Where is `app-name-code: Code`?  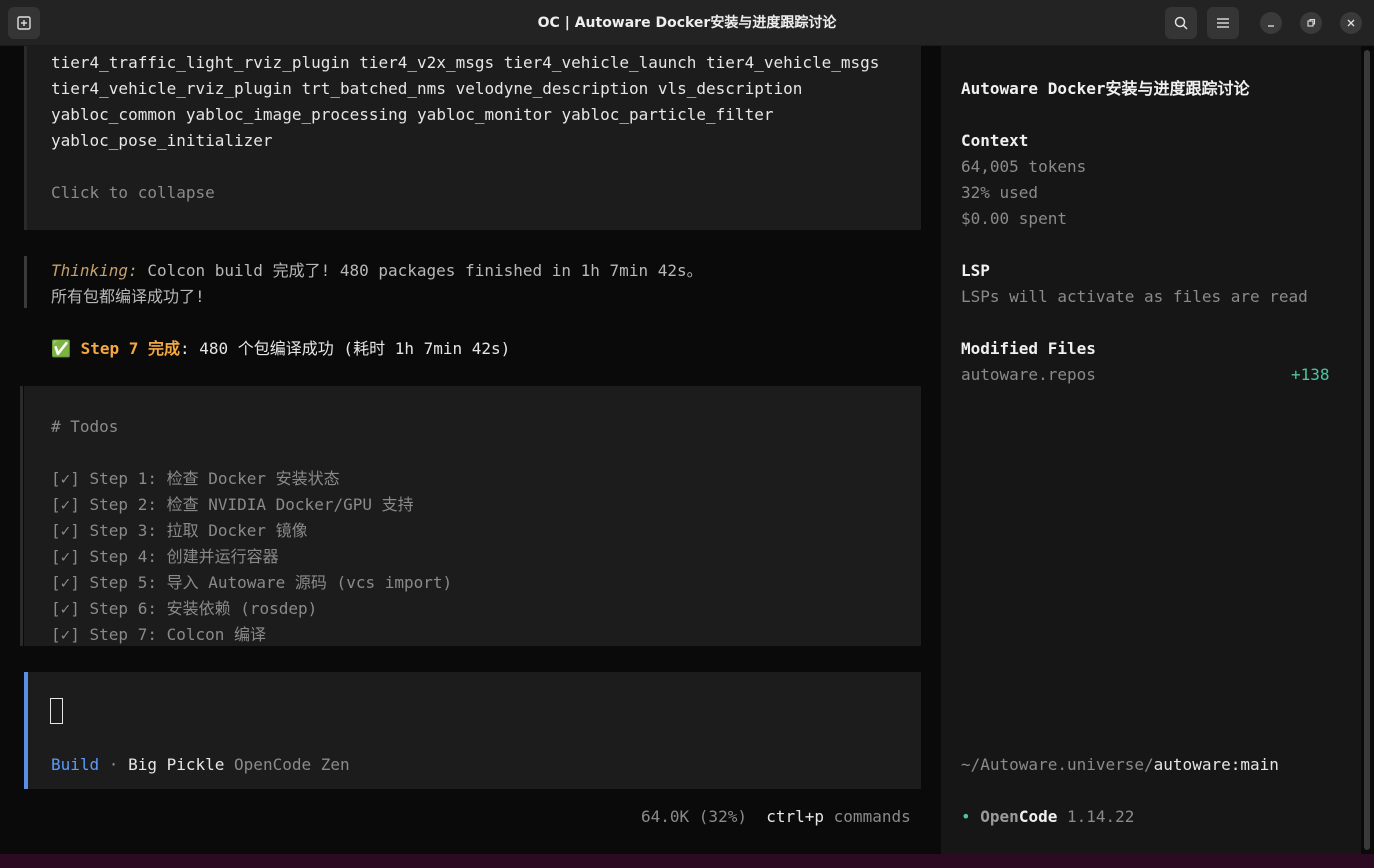 app-name-code: Code is located at coordinates (1038, 816).